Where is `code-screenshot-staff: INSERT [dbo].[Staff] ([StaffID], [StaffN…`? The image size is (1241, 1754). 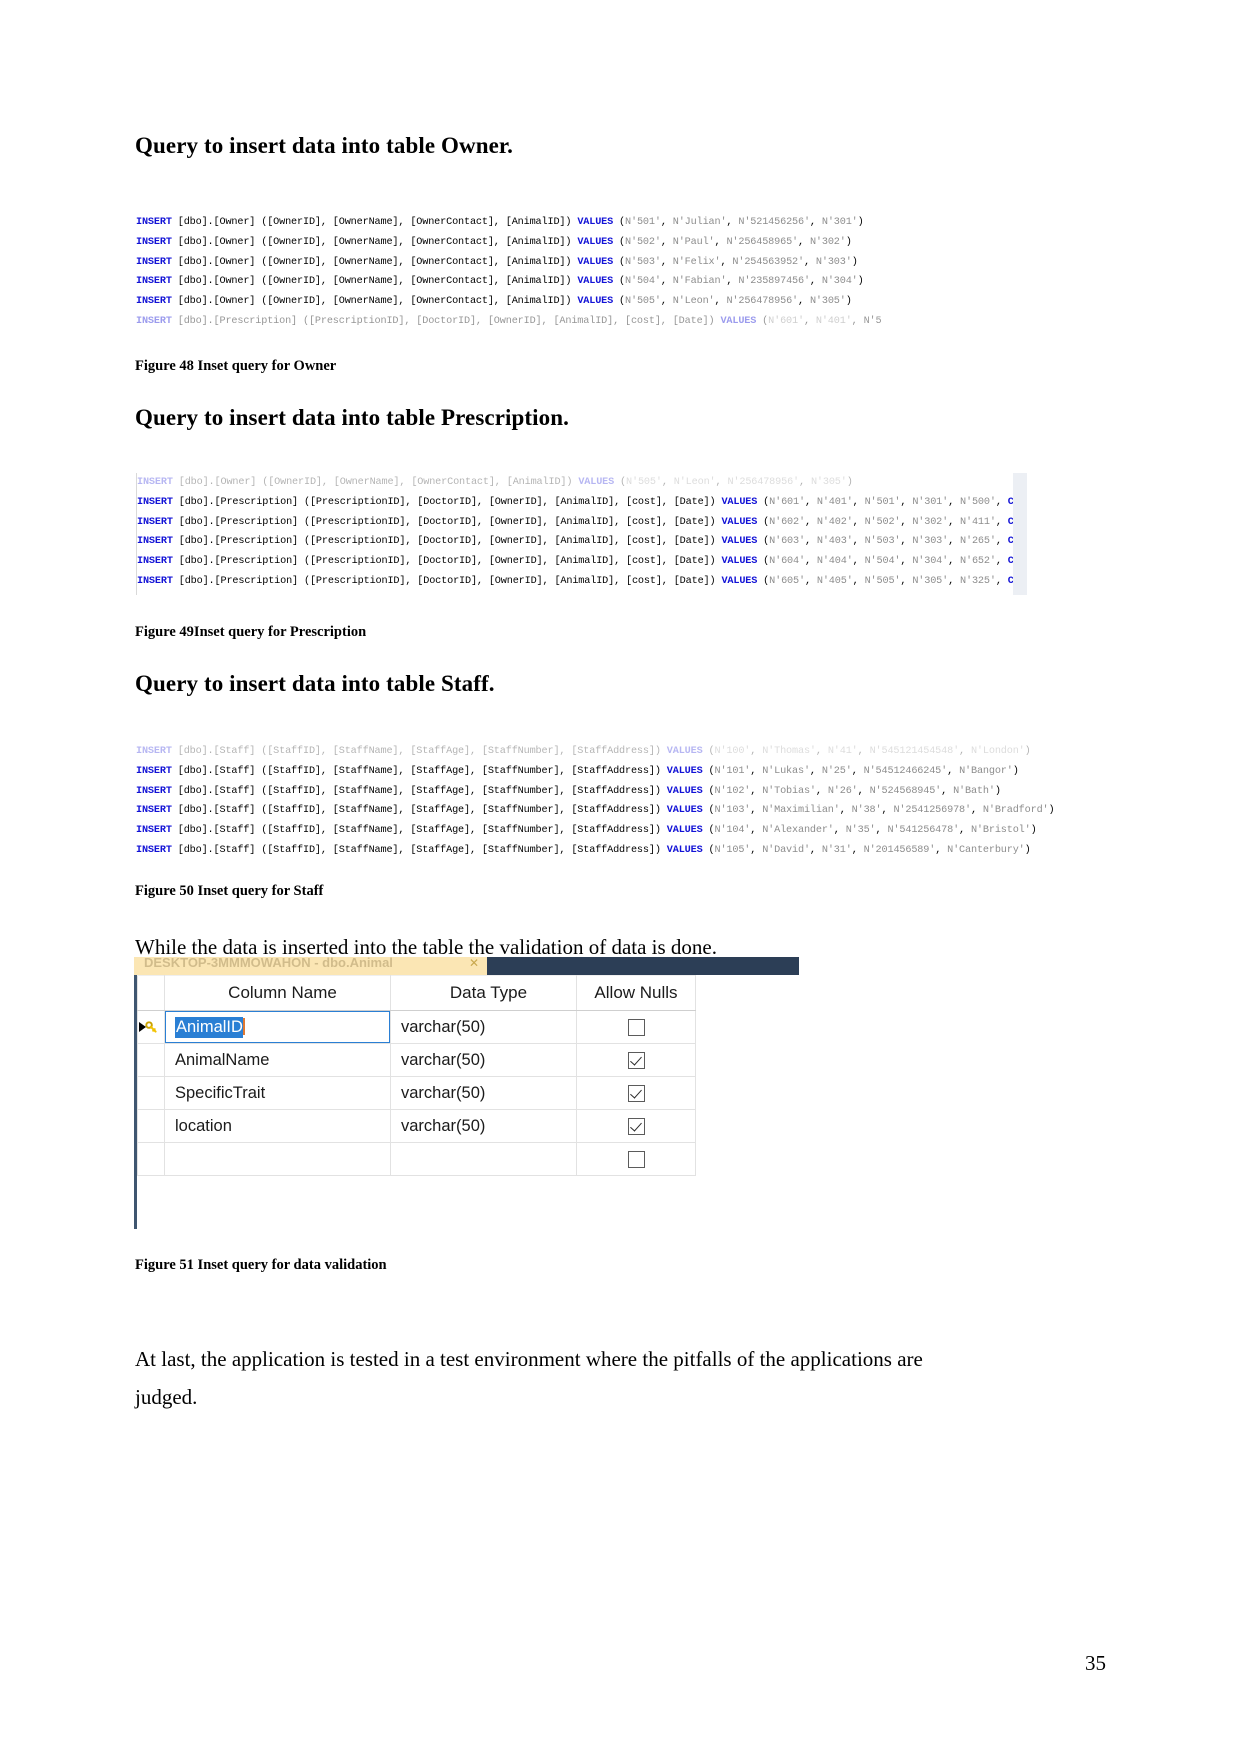
code-screenshot-staff: INSERT [dbo].[Staff] ([StaffID], [StaffN… is located at coordinates (596, 802).